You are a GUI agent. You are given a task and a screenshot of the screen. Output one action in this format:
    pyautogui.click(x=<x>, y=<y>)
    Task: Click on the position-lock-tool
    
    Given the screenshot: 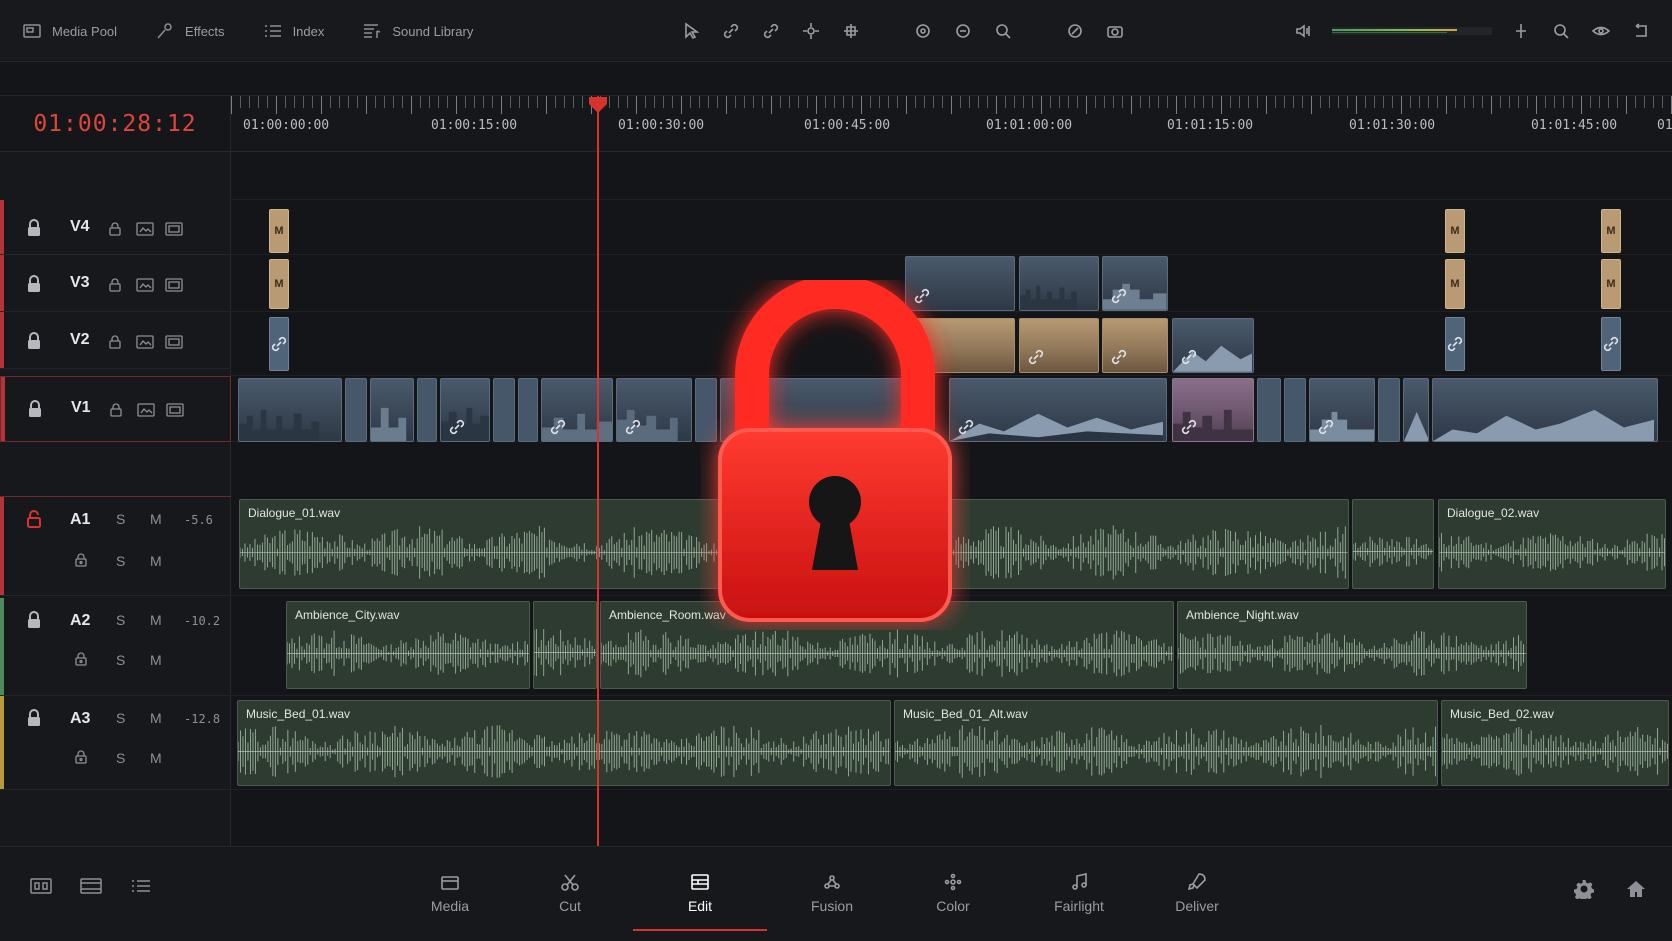 What is the action you would take?
    pyautogui.click(x=963, y=31)
    